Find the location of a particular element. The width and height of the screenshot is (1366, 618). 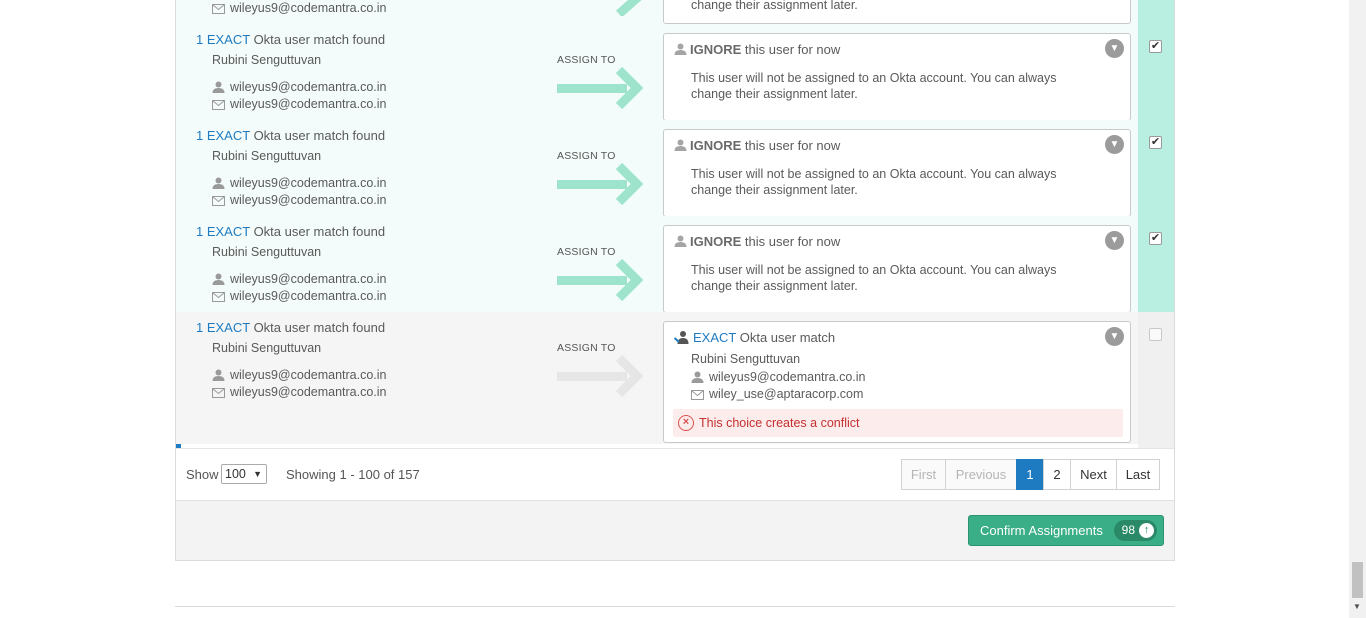

showing-count: Showing 1 - 100 of 157 is located at coordinates (353, 474).